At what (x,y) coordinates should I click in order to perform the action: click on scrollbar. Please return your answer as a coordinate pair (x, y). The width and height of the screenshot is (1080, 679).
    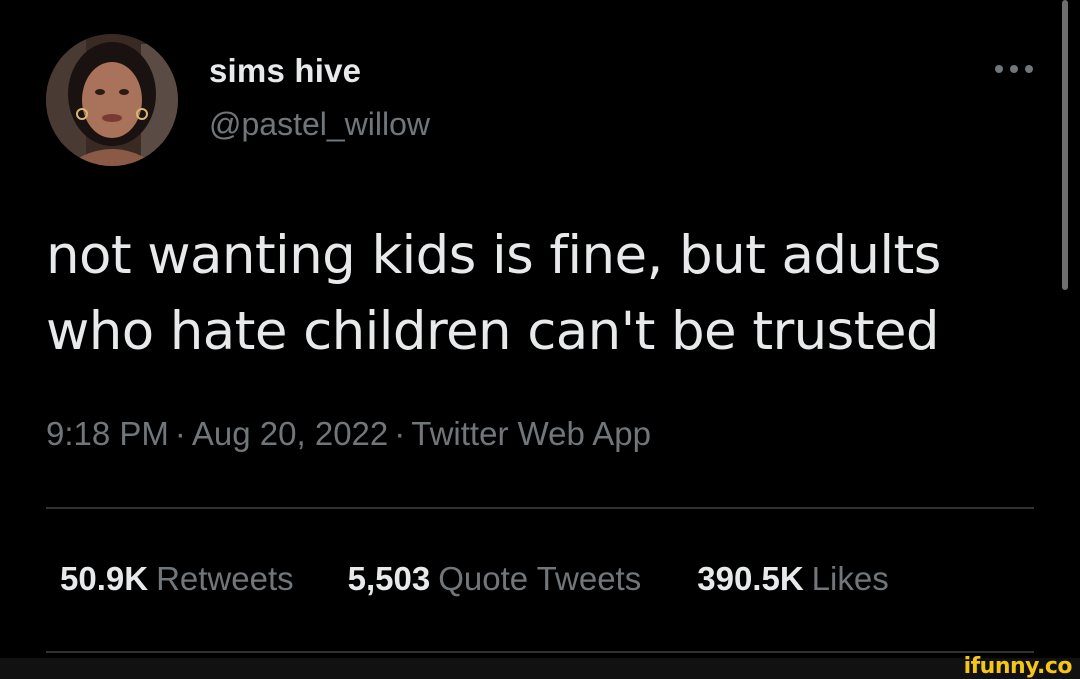
    Looking at the image, I should click on (1065, 145).